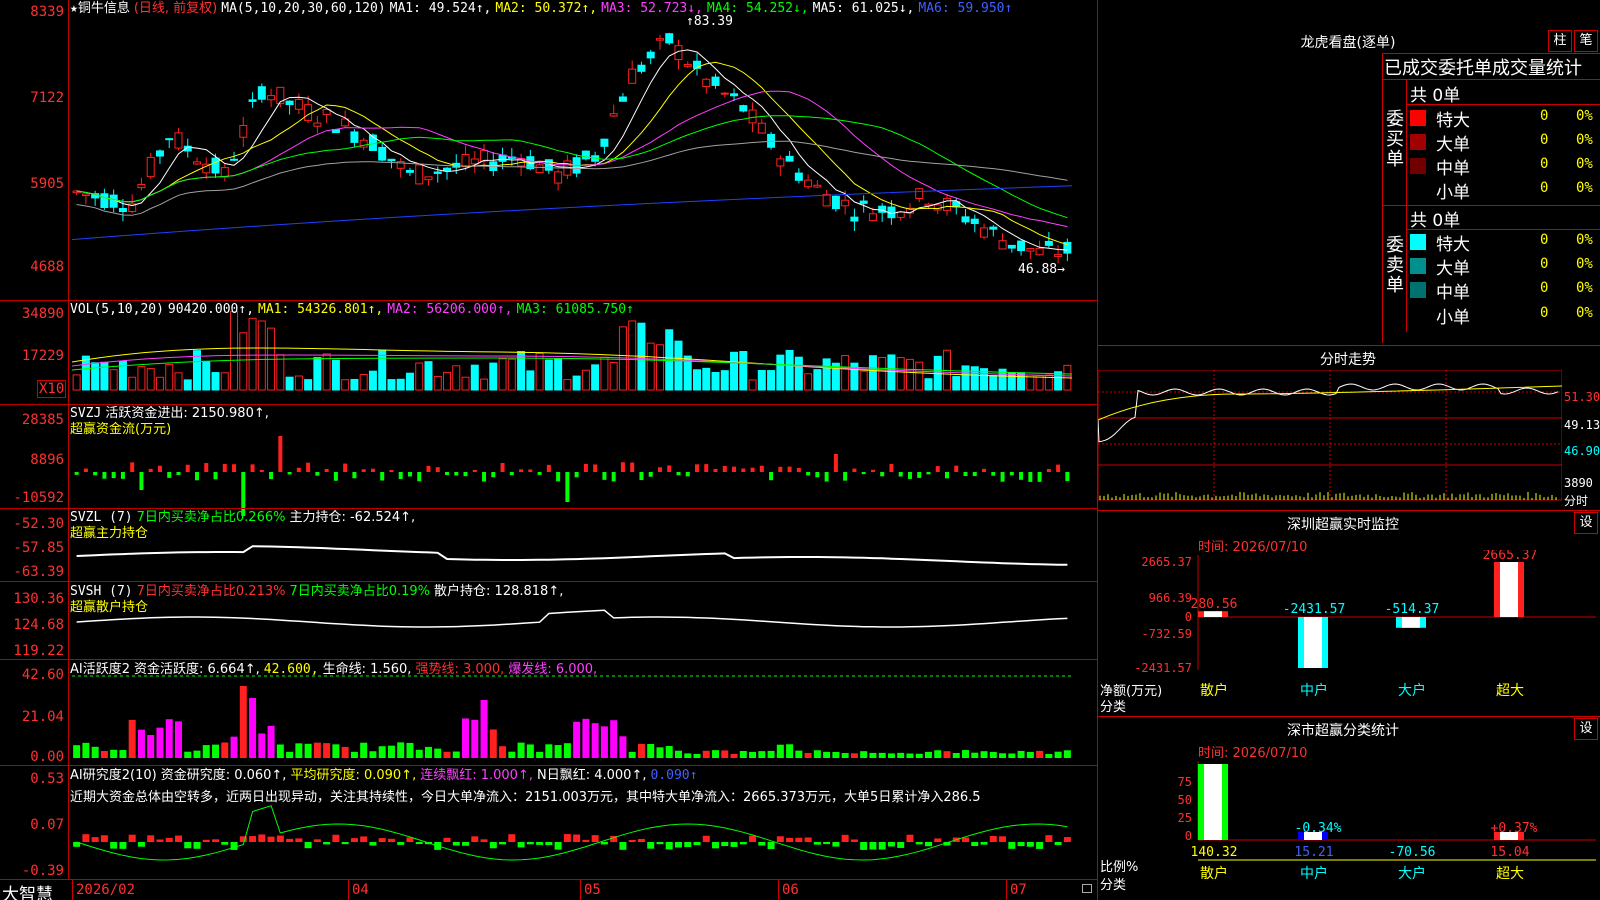 The image size is (1600, 900). What do you see at coordinates (1560, 41) in the screenshot?
I see `bar-mode-button: 柱` at bounding box center [1560, 41].